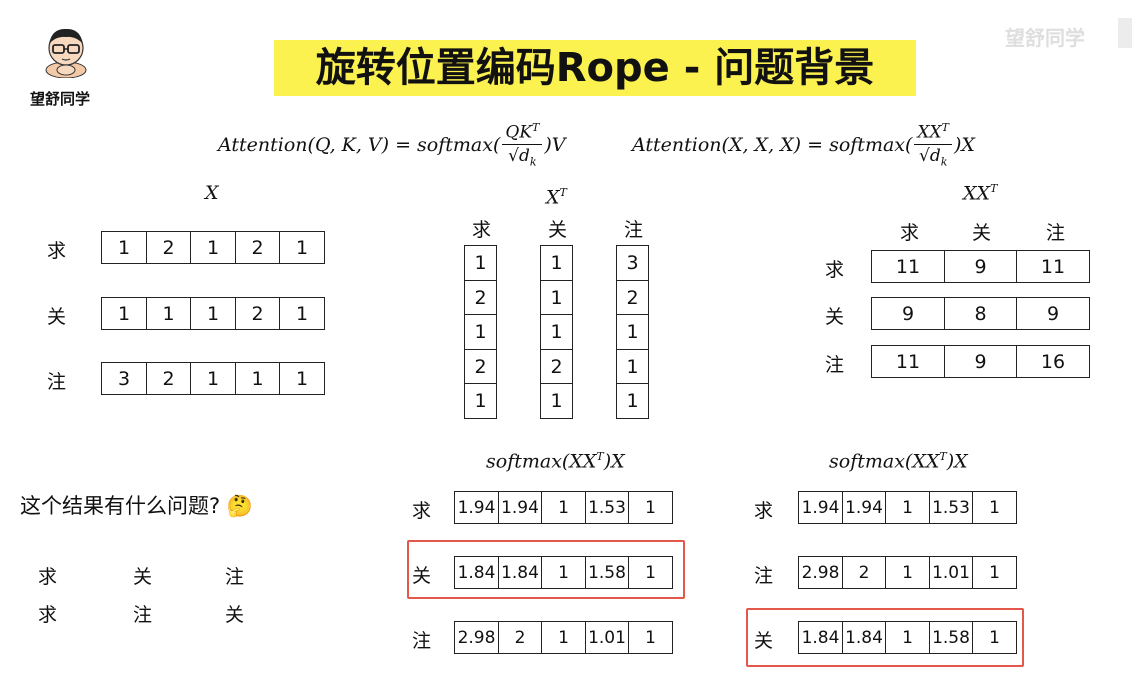  What do you see at coordinates (120, 506) in the screenshot?
I see `question-text: 这个结果有什么问题?` at bounding box center [120, 506].